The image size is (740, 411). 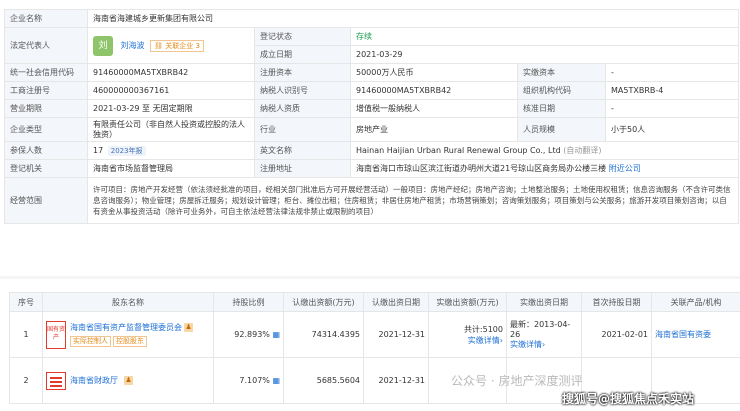 I want to click on col-sub-amount: 认缴出资额(万元), so click(x=323, y=302).